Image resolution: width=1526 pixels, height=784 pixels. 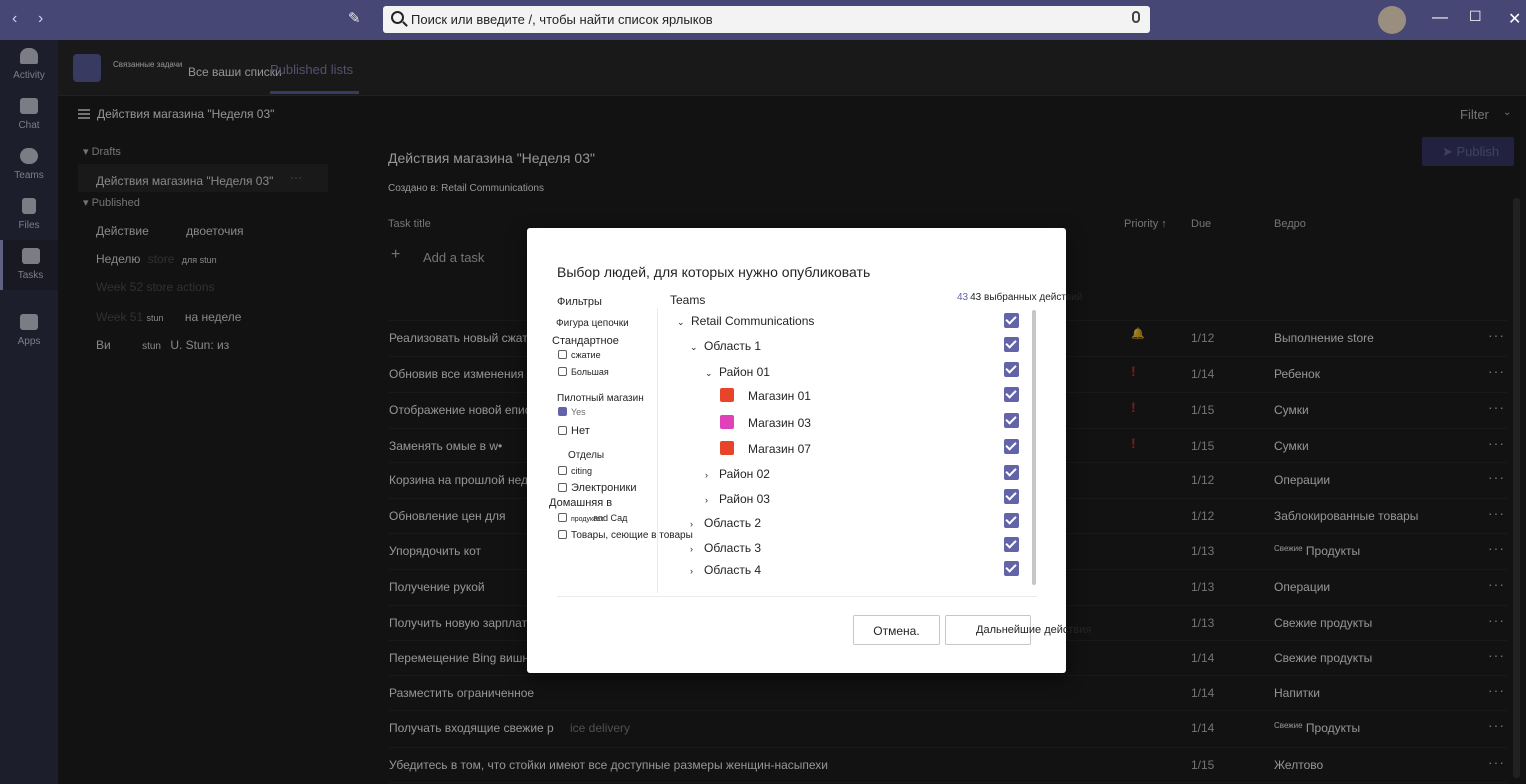 I want to click on next-button: Дальнейшие действия, so click(x=1018, y=630).